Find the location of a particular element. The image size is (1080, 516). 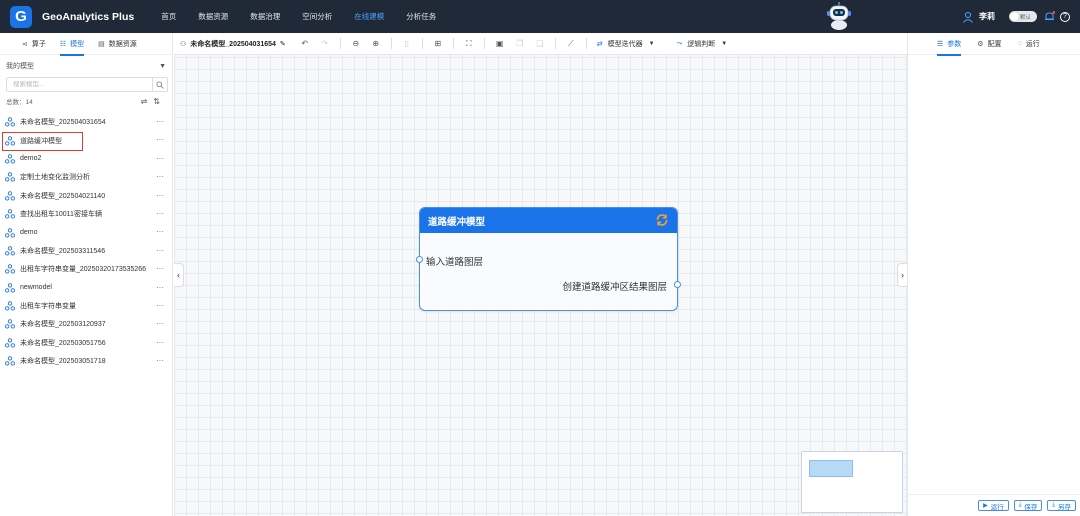

model-list-item: 未命名模型_202504021140 ··· is located at coordinates (86, 196).